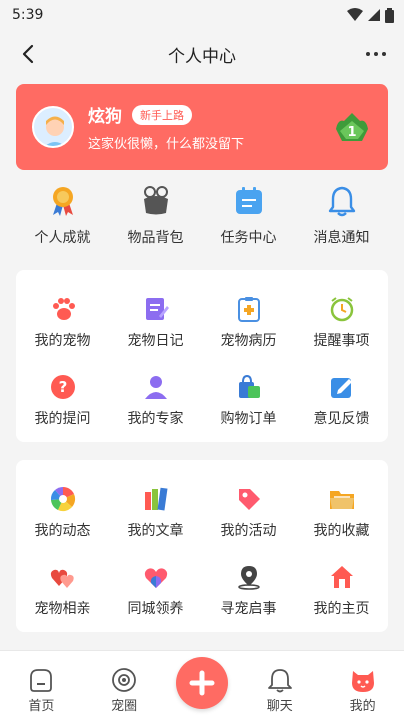 This screenshot has height=720, width=404. Describe the element at coordinates (341, 531) in the screenshot. I see `menu-label: 我的收藏` at that location.